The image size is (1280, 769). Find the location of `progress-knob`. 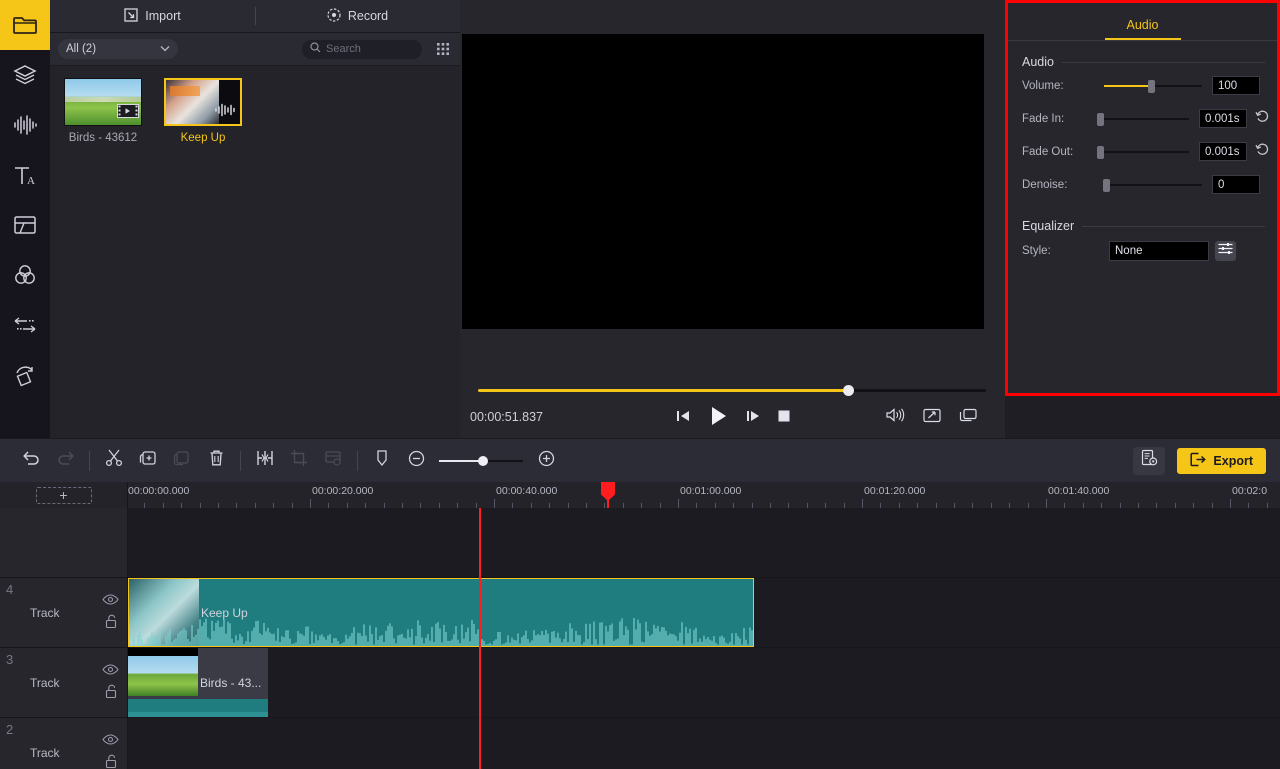

progress-knob is located at coordinates (848, 390).